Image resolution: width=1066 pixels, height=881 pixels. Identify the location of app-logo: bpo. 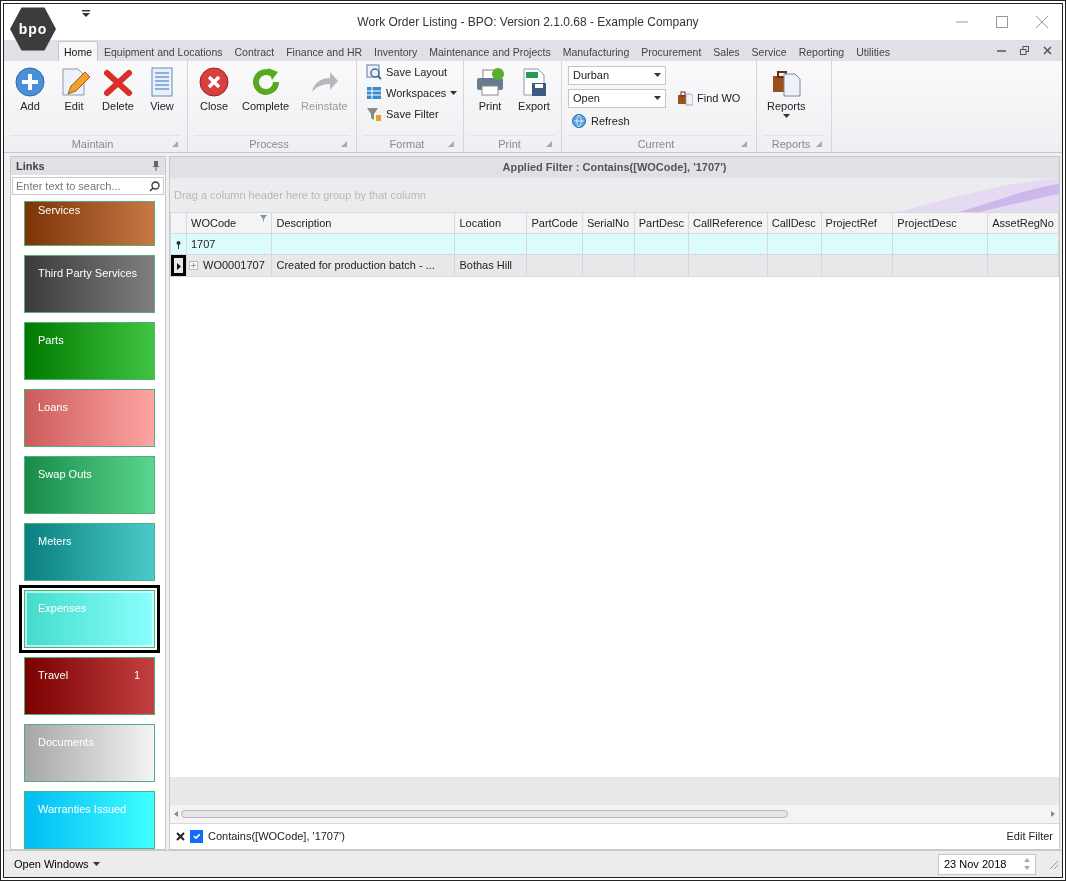
(33, 29).